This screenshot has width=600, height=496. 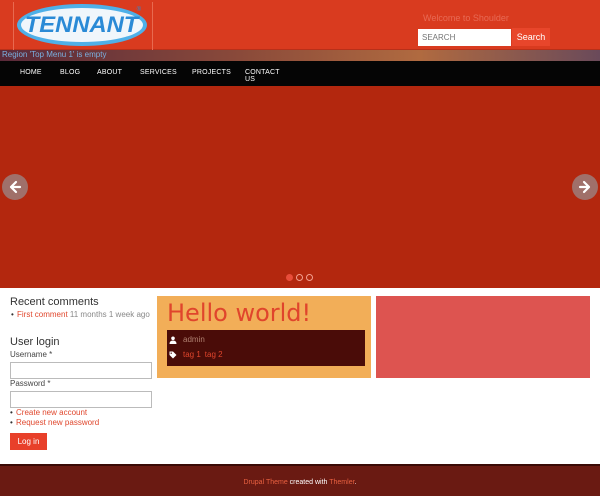 I want to click on logo-text: TENNANT, so click(x=82, y=24).